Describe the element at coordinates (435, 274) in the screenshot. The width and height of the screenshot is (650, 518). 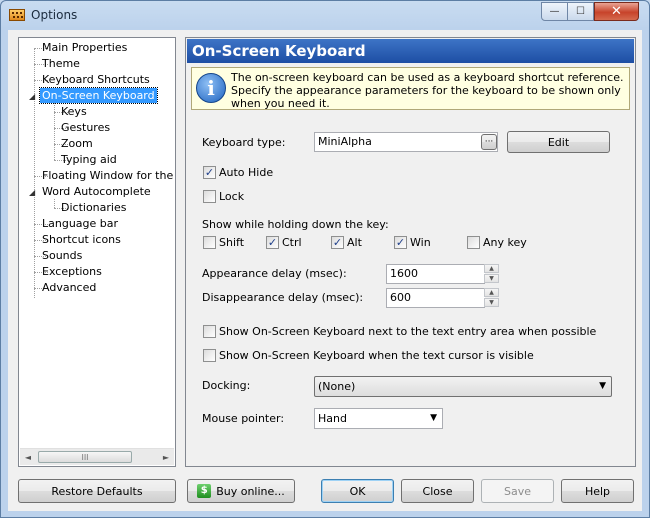
I see `appearance-delay-input: 1600` at that location.